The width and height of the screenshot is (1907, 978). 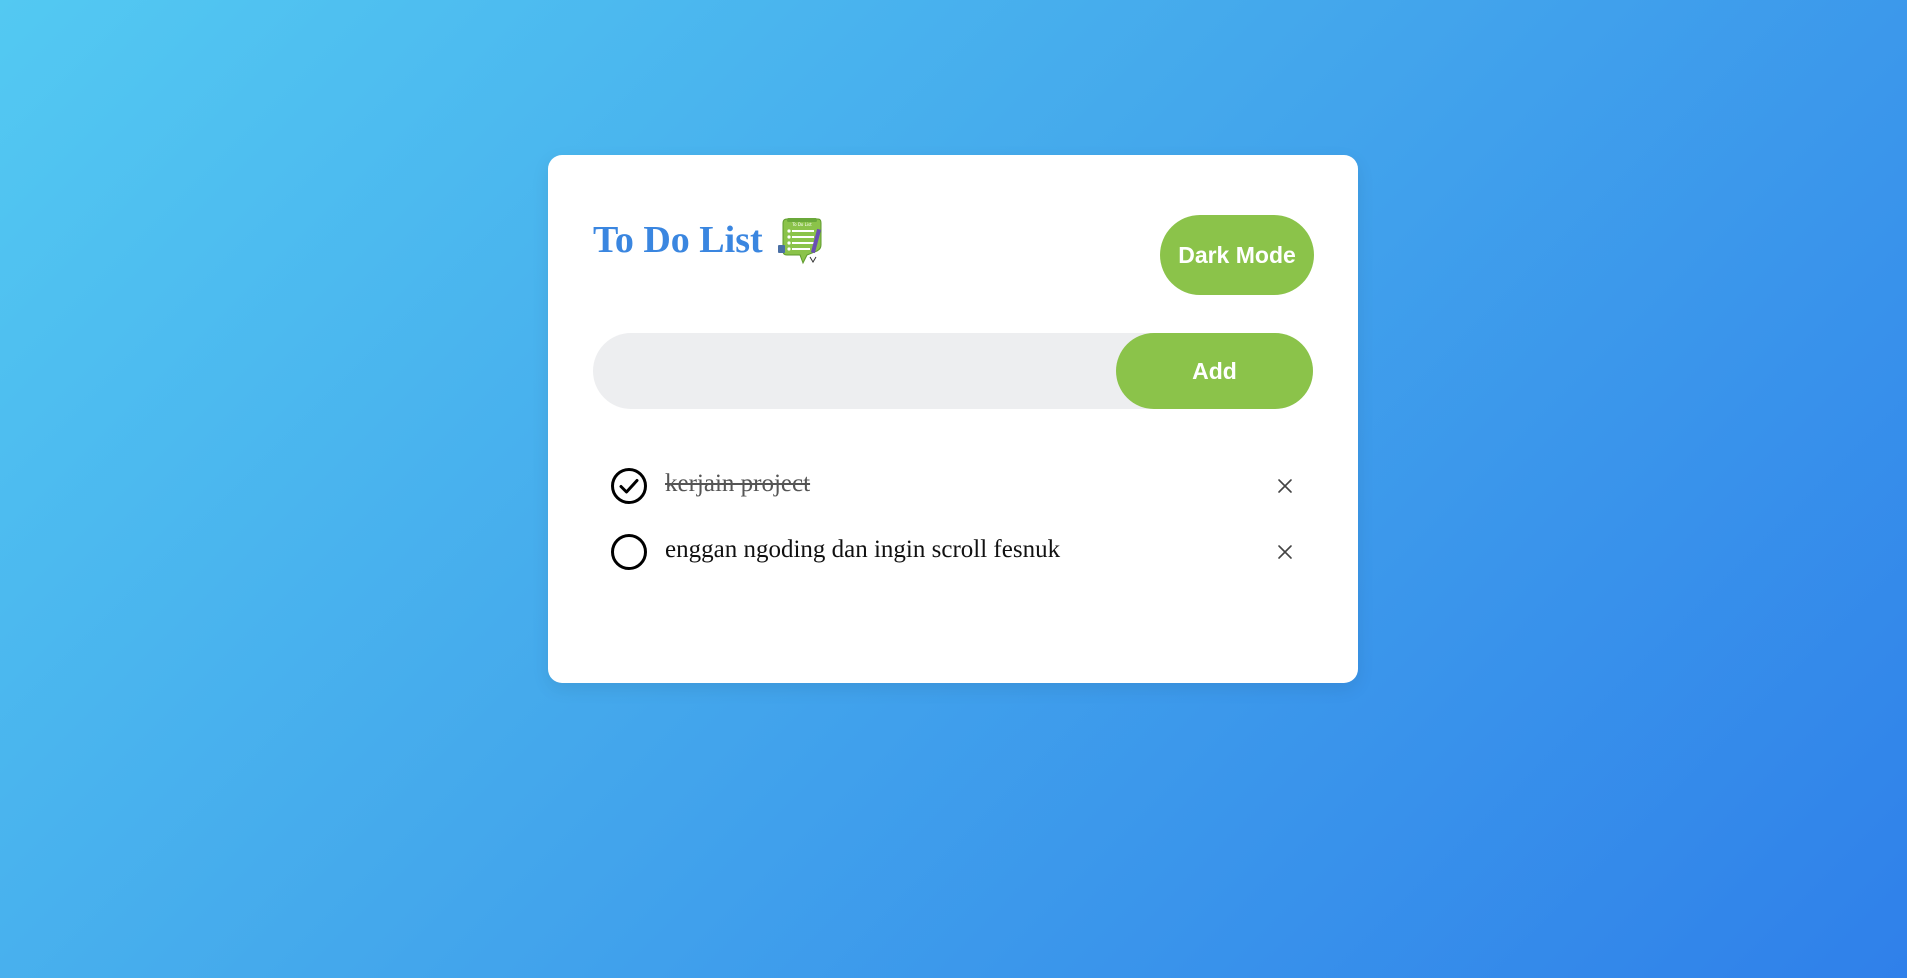 I want to click on task-input, so click(x=854, y=371).